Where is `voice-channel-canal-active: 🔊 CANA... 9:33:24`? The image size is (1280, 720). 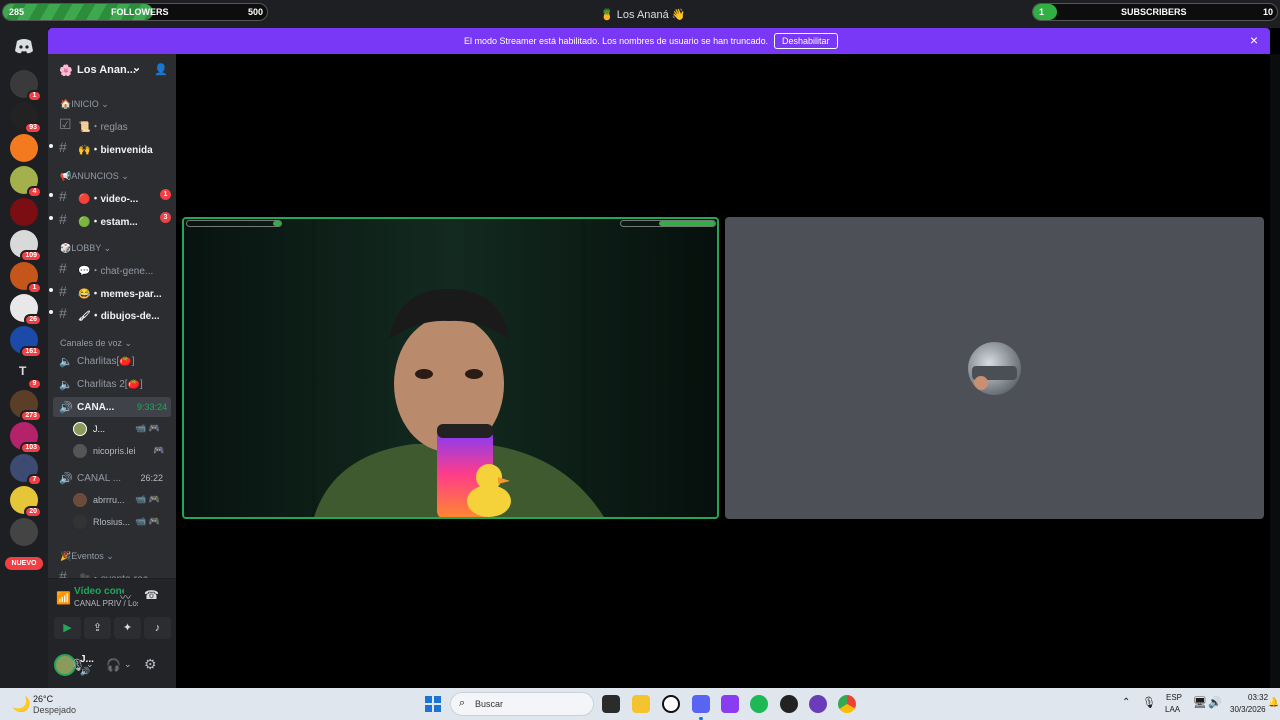 voice-channel-canal-active: 🔊 CANA... 9:33:24 is located at coordinates (112, 407).